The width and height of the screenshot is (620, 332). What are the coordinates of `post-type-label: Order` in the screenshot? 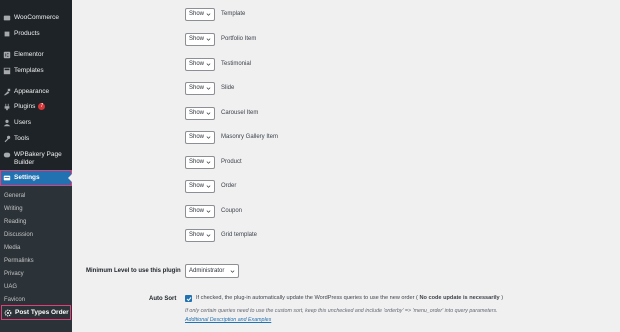 It's located at (229, 186).